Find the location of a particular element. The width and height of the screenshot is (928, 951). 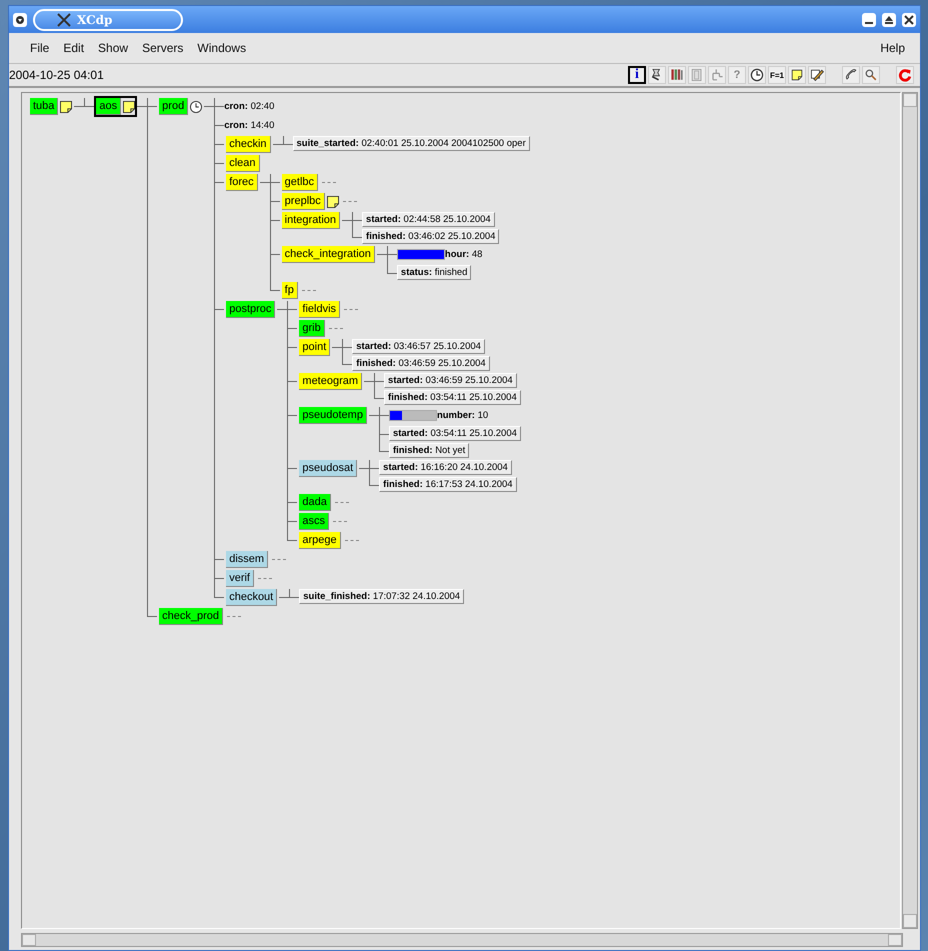

note-icon is located at coordinates (797, 75).